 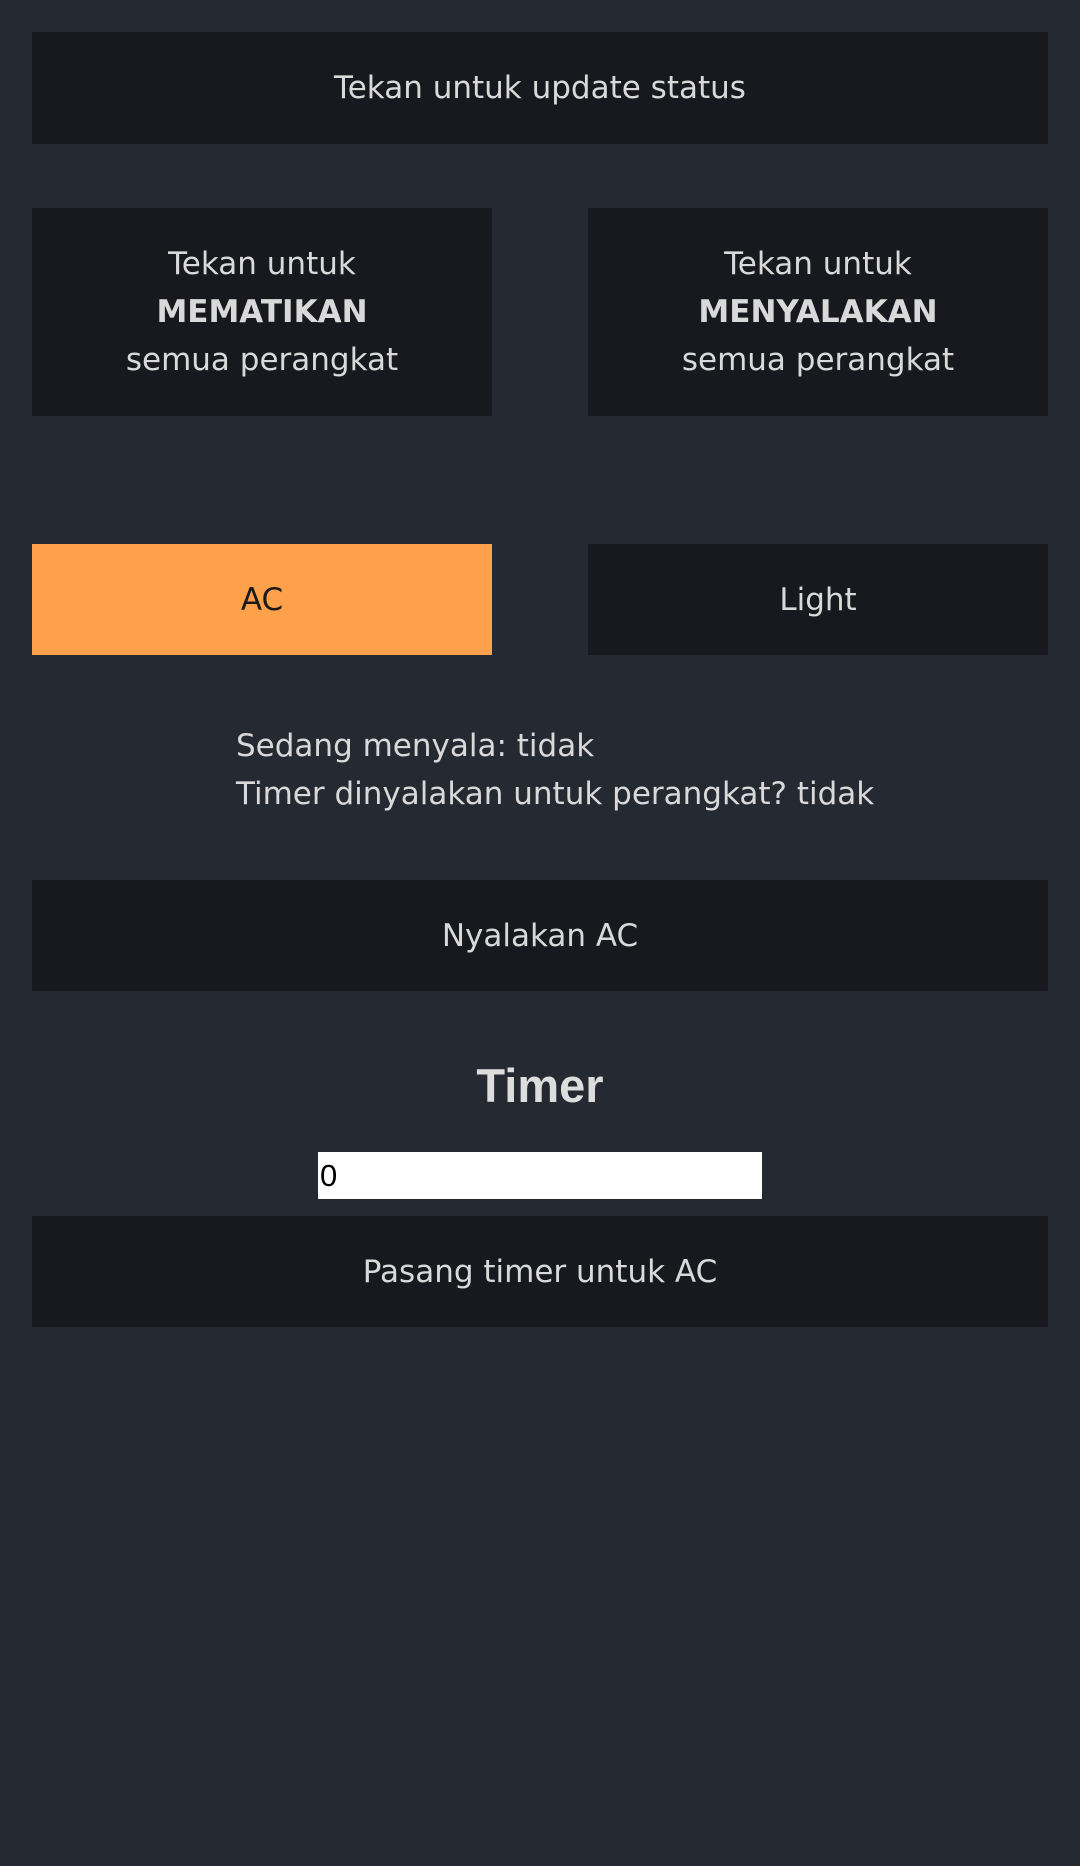 I want to click on tab-ac-label: AC, so click(x=262, y=599).